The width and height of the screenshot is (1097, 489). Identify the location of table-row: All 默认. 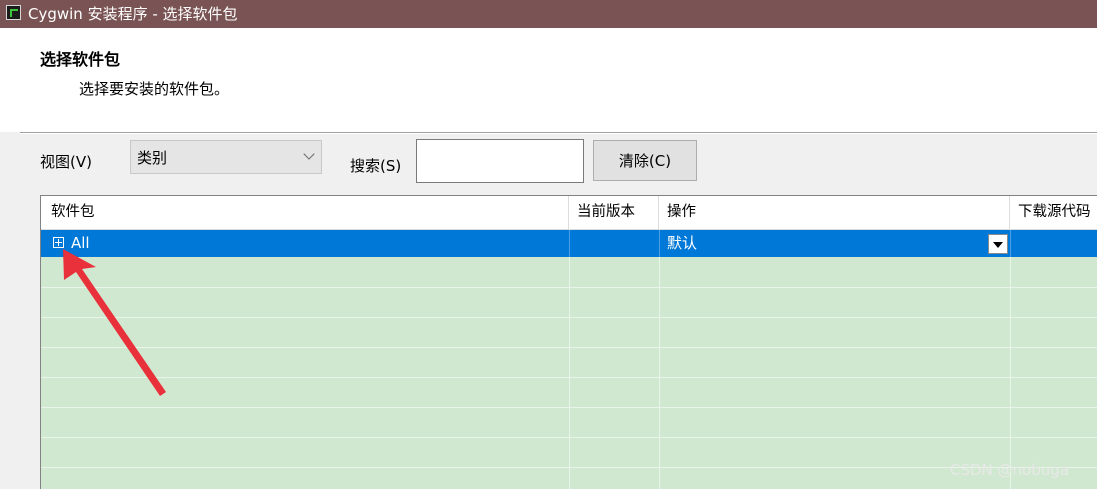
(569, 243).